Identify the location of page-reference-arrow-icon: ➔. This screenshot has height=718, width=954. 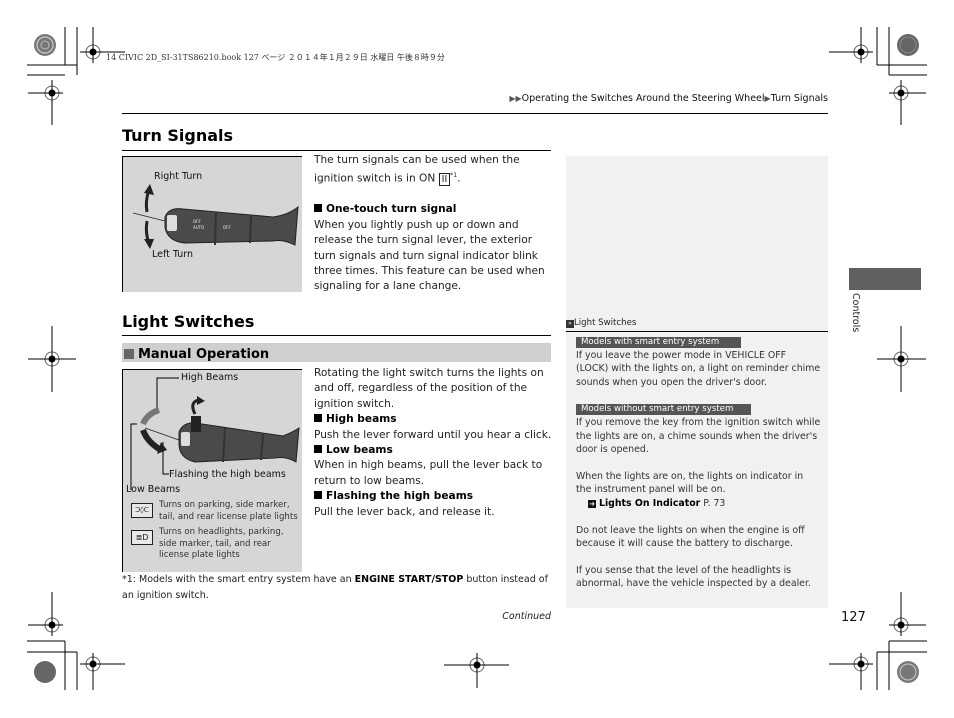
(592, 503).